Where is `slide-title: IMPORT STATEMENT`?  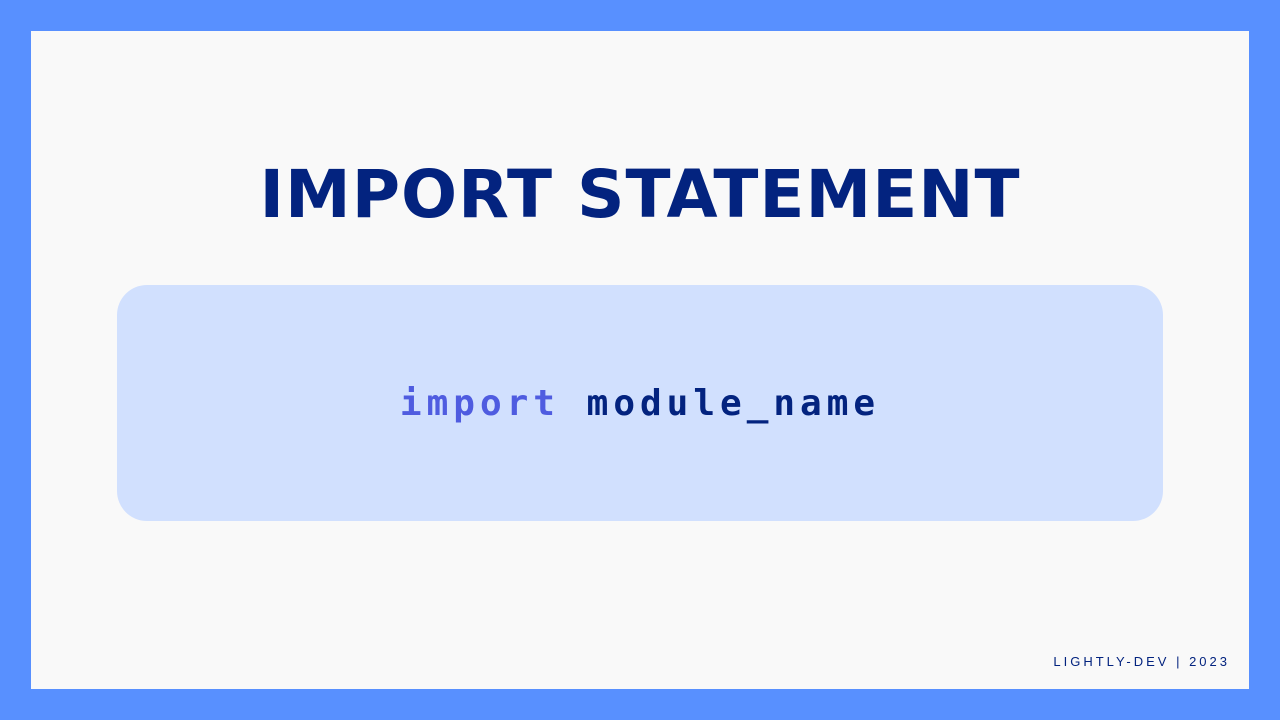 slide-title: IMPORT STATEMENT is located at coordinates (640, 194).